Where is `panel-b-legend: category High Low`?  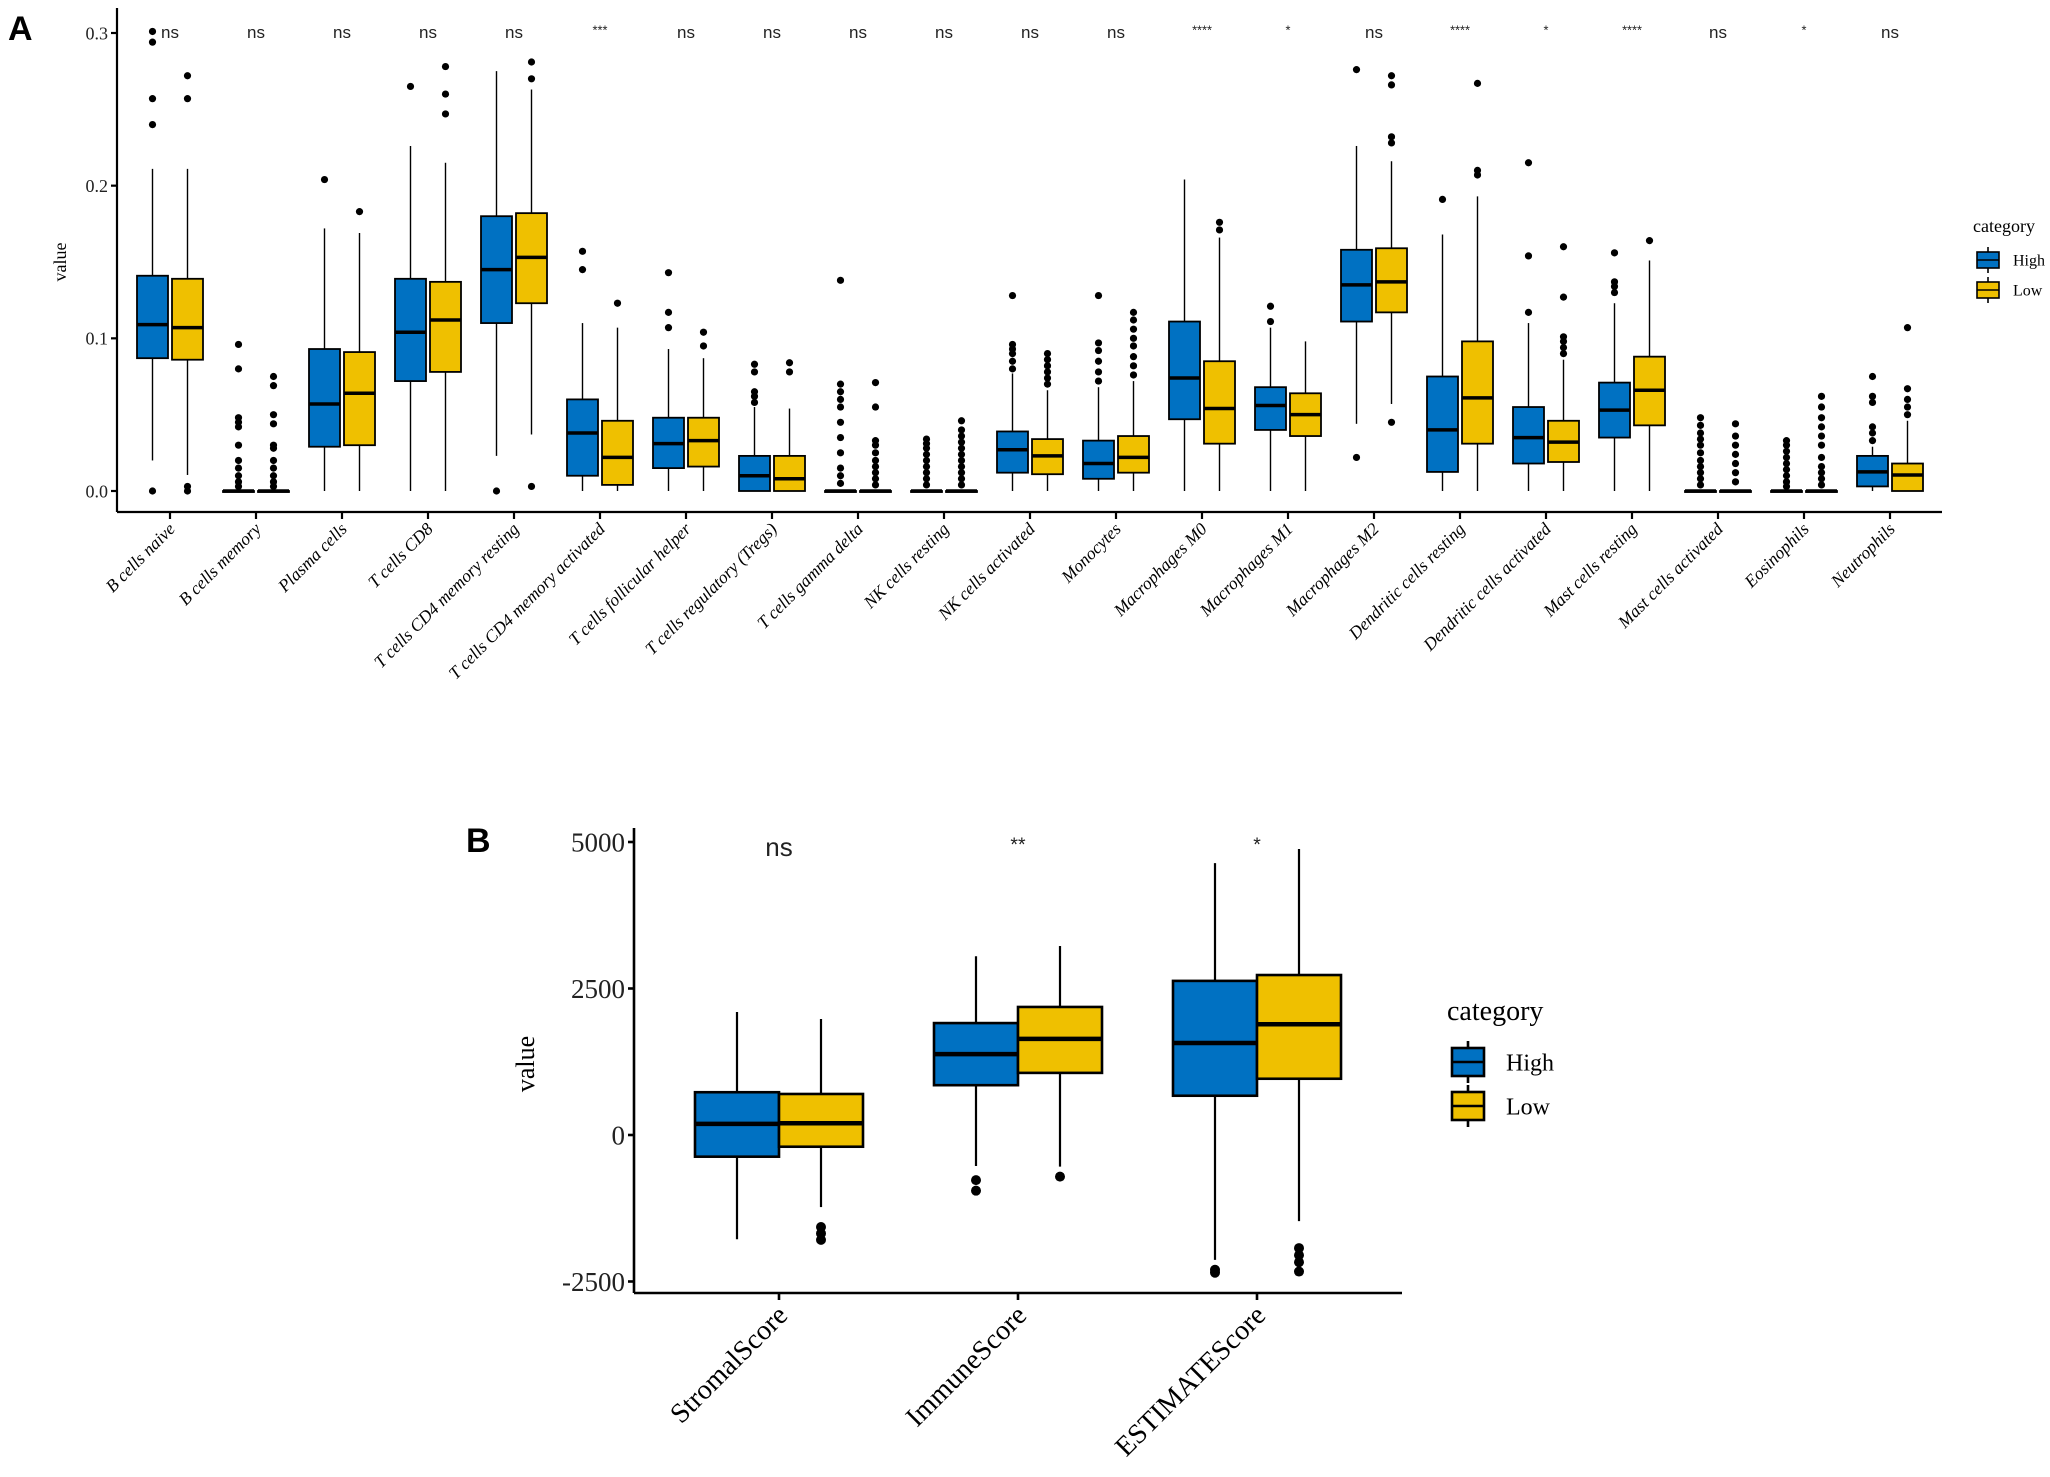 panel-b-legend: category High Low is located at coordinates (1500, 1061).